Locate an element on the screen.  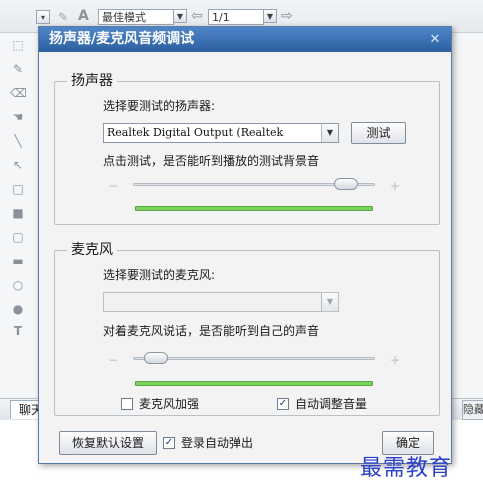
test-speaker-button-label: 测试 is located at coordinates (378, 133).